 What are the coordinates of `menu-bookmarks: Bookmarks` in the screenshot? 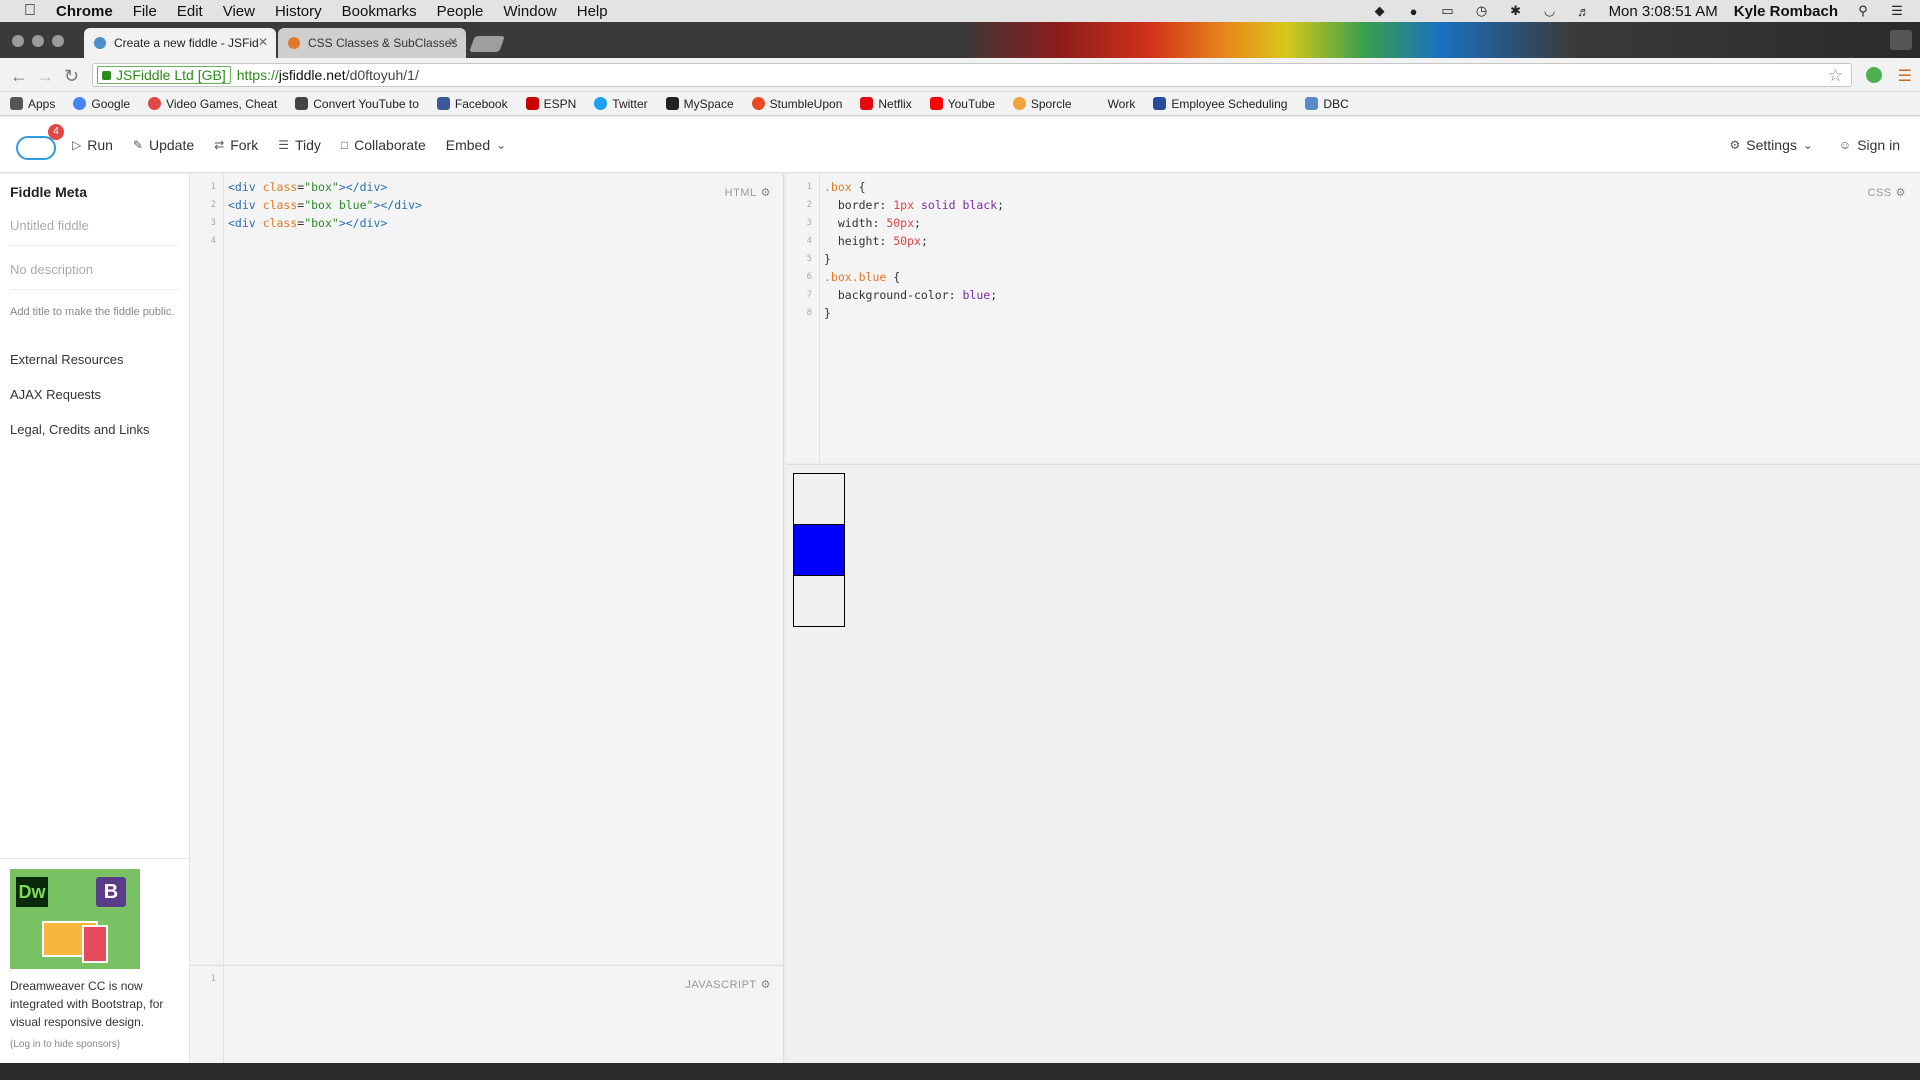 It's located at (379, 11).